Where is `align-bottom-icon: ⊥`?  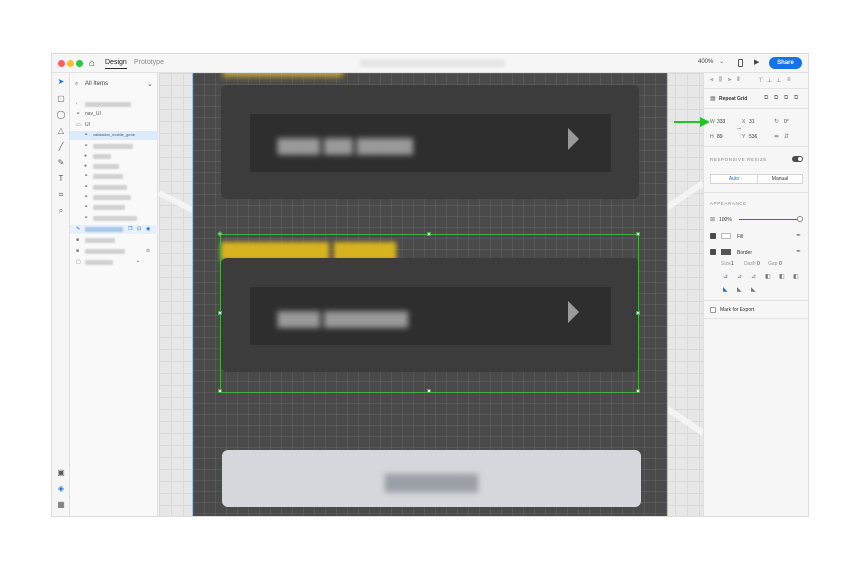 align-bottom-icon: ⊥ is located at coordinates (778, 80).